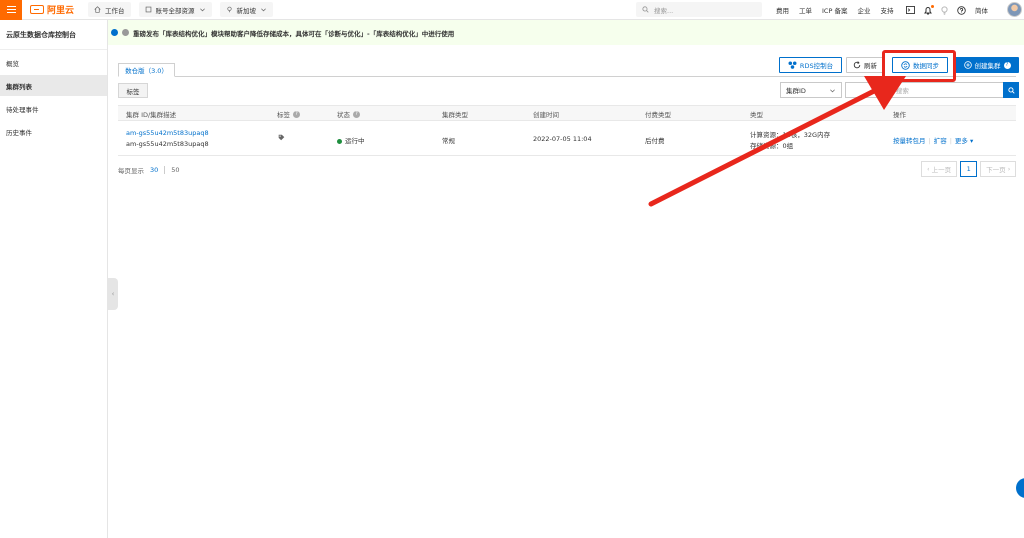 This screenshot has height=538, width=1024. What do you see at coordinates (37, 9) in the screenshot?
I see `aliyun-logo-icon` at bounding box center [37, 9].